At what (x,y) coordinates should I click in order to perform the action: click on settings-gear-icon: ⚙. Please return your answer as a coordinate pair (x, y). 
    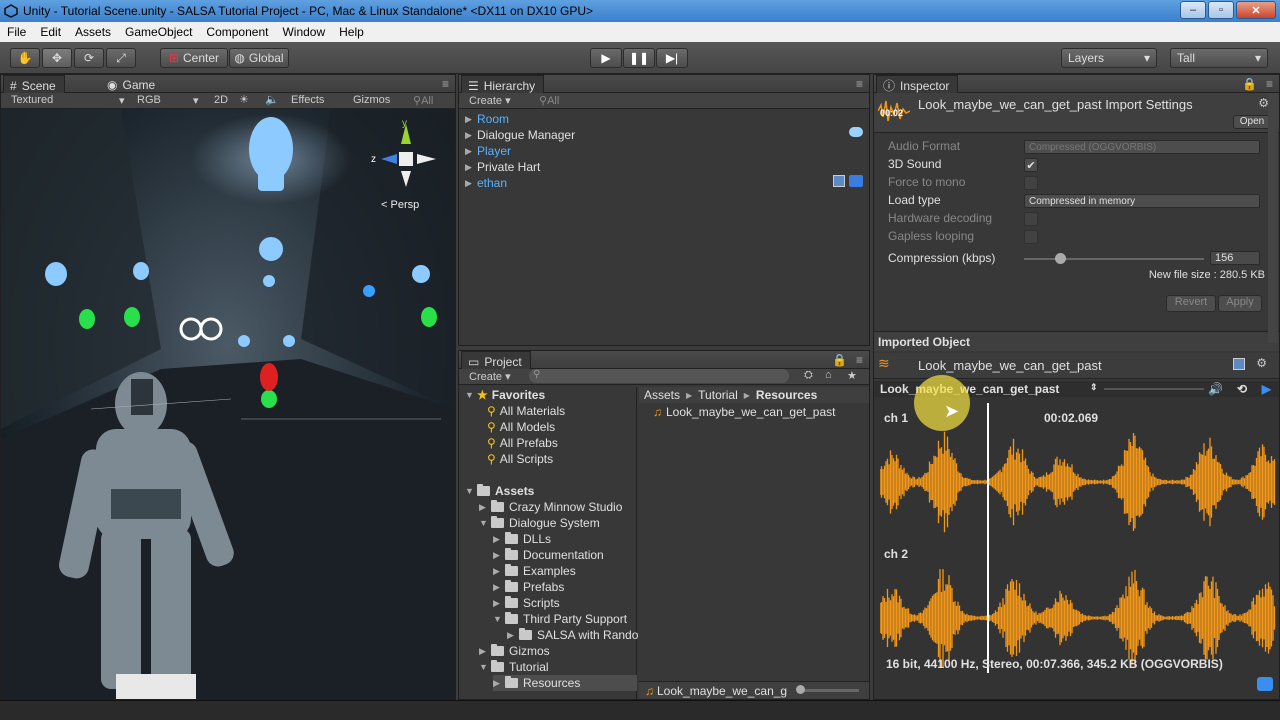
    Looking at the image, I should click on (1261, 363).